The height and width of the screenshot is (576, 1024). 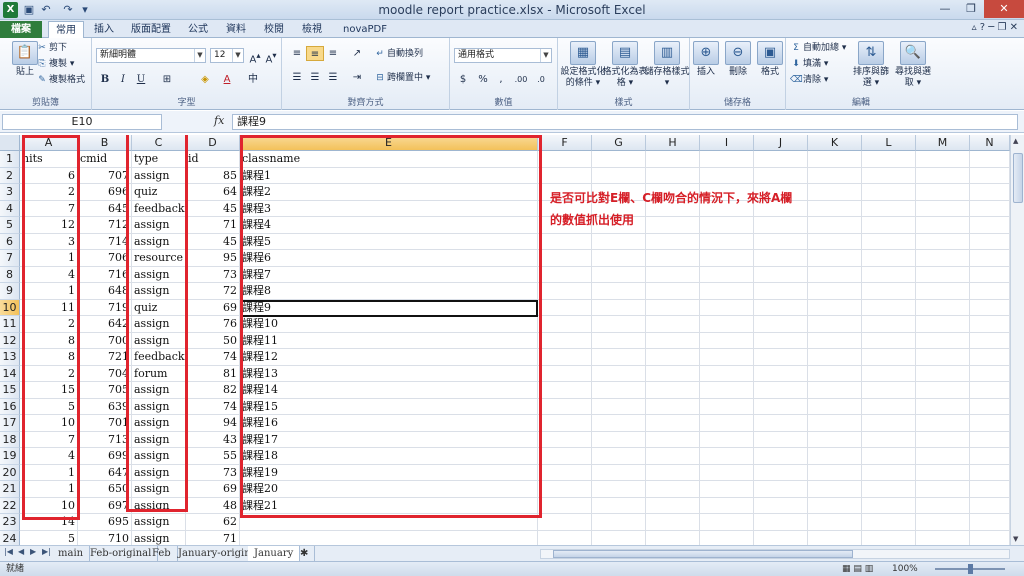 What do you see at coordinates (10, 390) in the screenshot?
I see `row-header: 15` at bounding box center [10, 390].